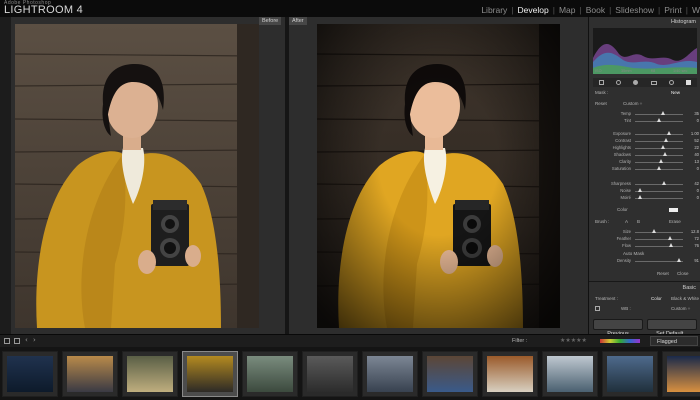 Image resolution: width=700 pixels, height=400 pixels. I want to click on tint-value: 0, so click(698, 120).